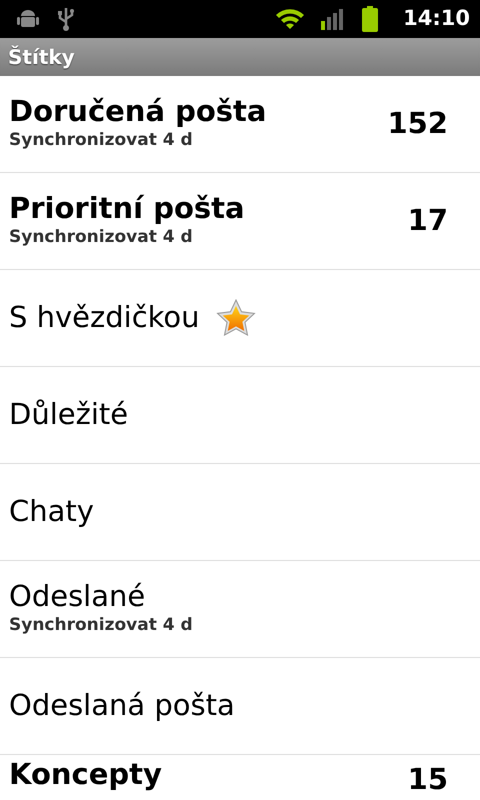 The width and height of the screenshot is (480, 800). Describe the element at coordinates (417, 123) in the screenshot. I see `unread-count: 152` at that location.